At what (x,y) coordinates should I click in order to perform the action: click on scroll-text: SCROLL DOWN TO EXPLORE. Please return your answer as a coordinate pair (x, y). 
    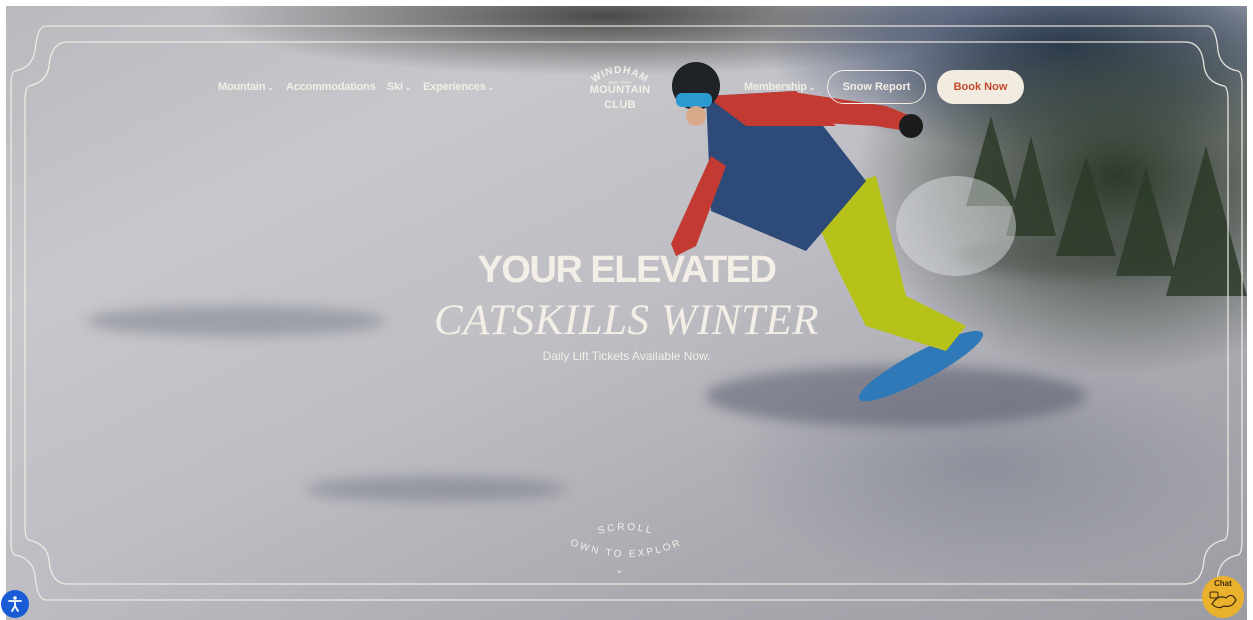
    Looking at the image, I should click on (601, 531).